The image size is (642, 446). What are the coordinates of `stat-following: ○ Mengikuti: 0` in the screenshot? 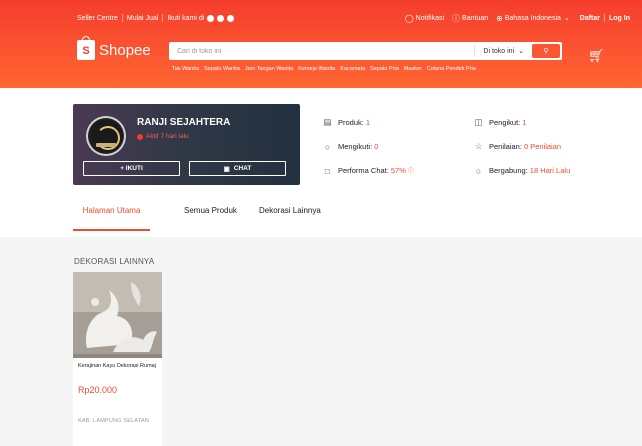 It's located at (368, 146).